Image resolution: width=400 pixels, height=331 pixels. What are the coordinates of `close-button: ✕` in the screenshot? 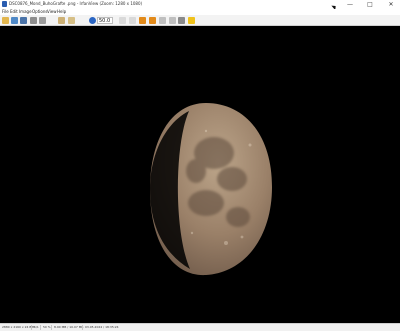 It's located at (391, 4).